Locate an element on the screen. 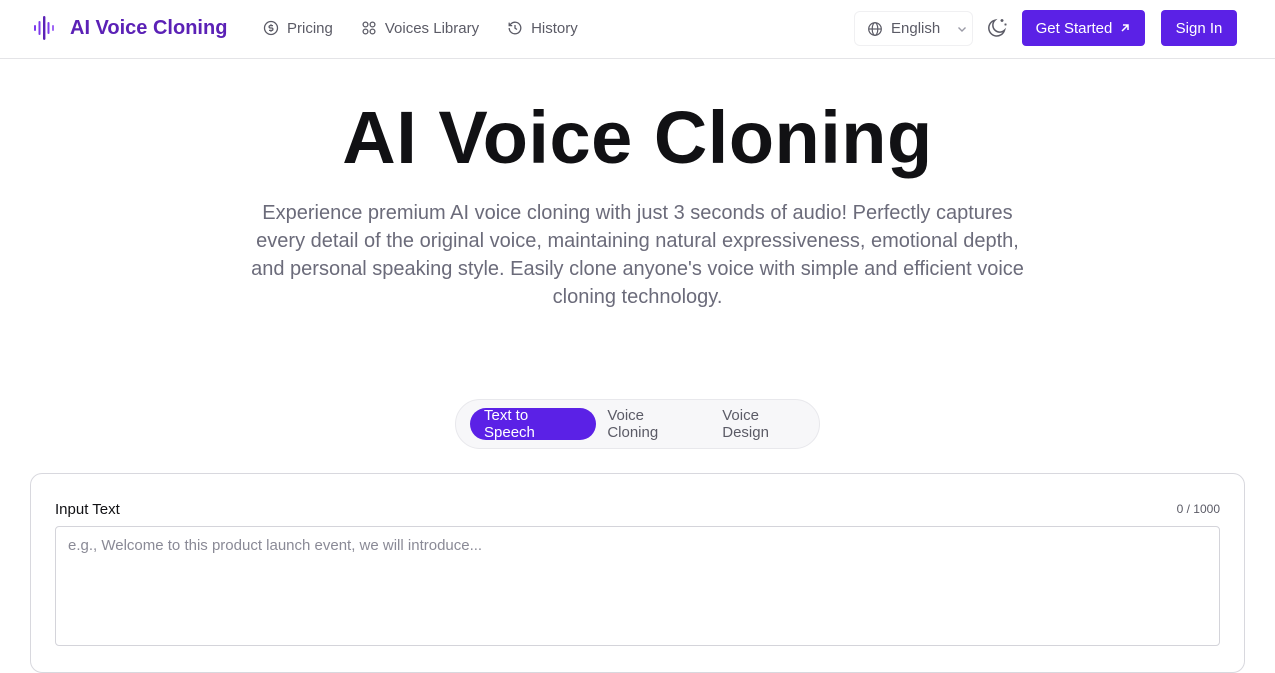 Image resolution: width=1275 pixels, height=673 pixels. brand-link: AI Voice Cloning is located at coordinates (130, 28).